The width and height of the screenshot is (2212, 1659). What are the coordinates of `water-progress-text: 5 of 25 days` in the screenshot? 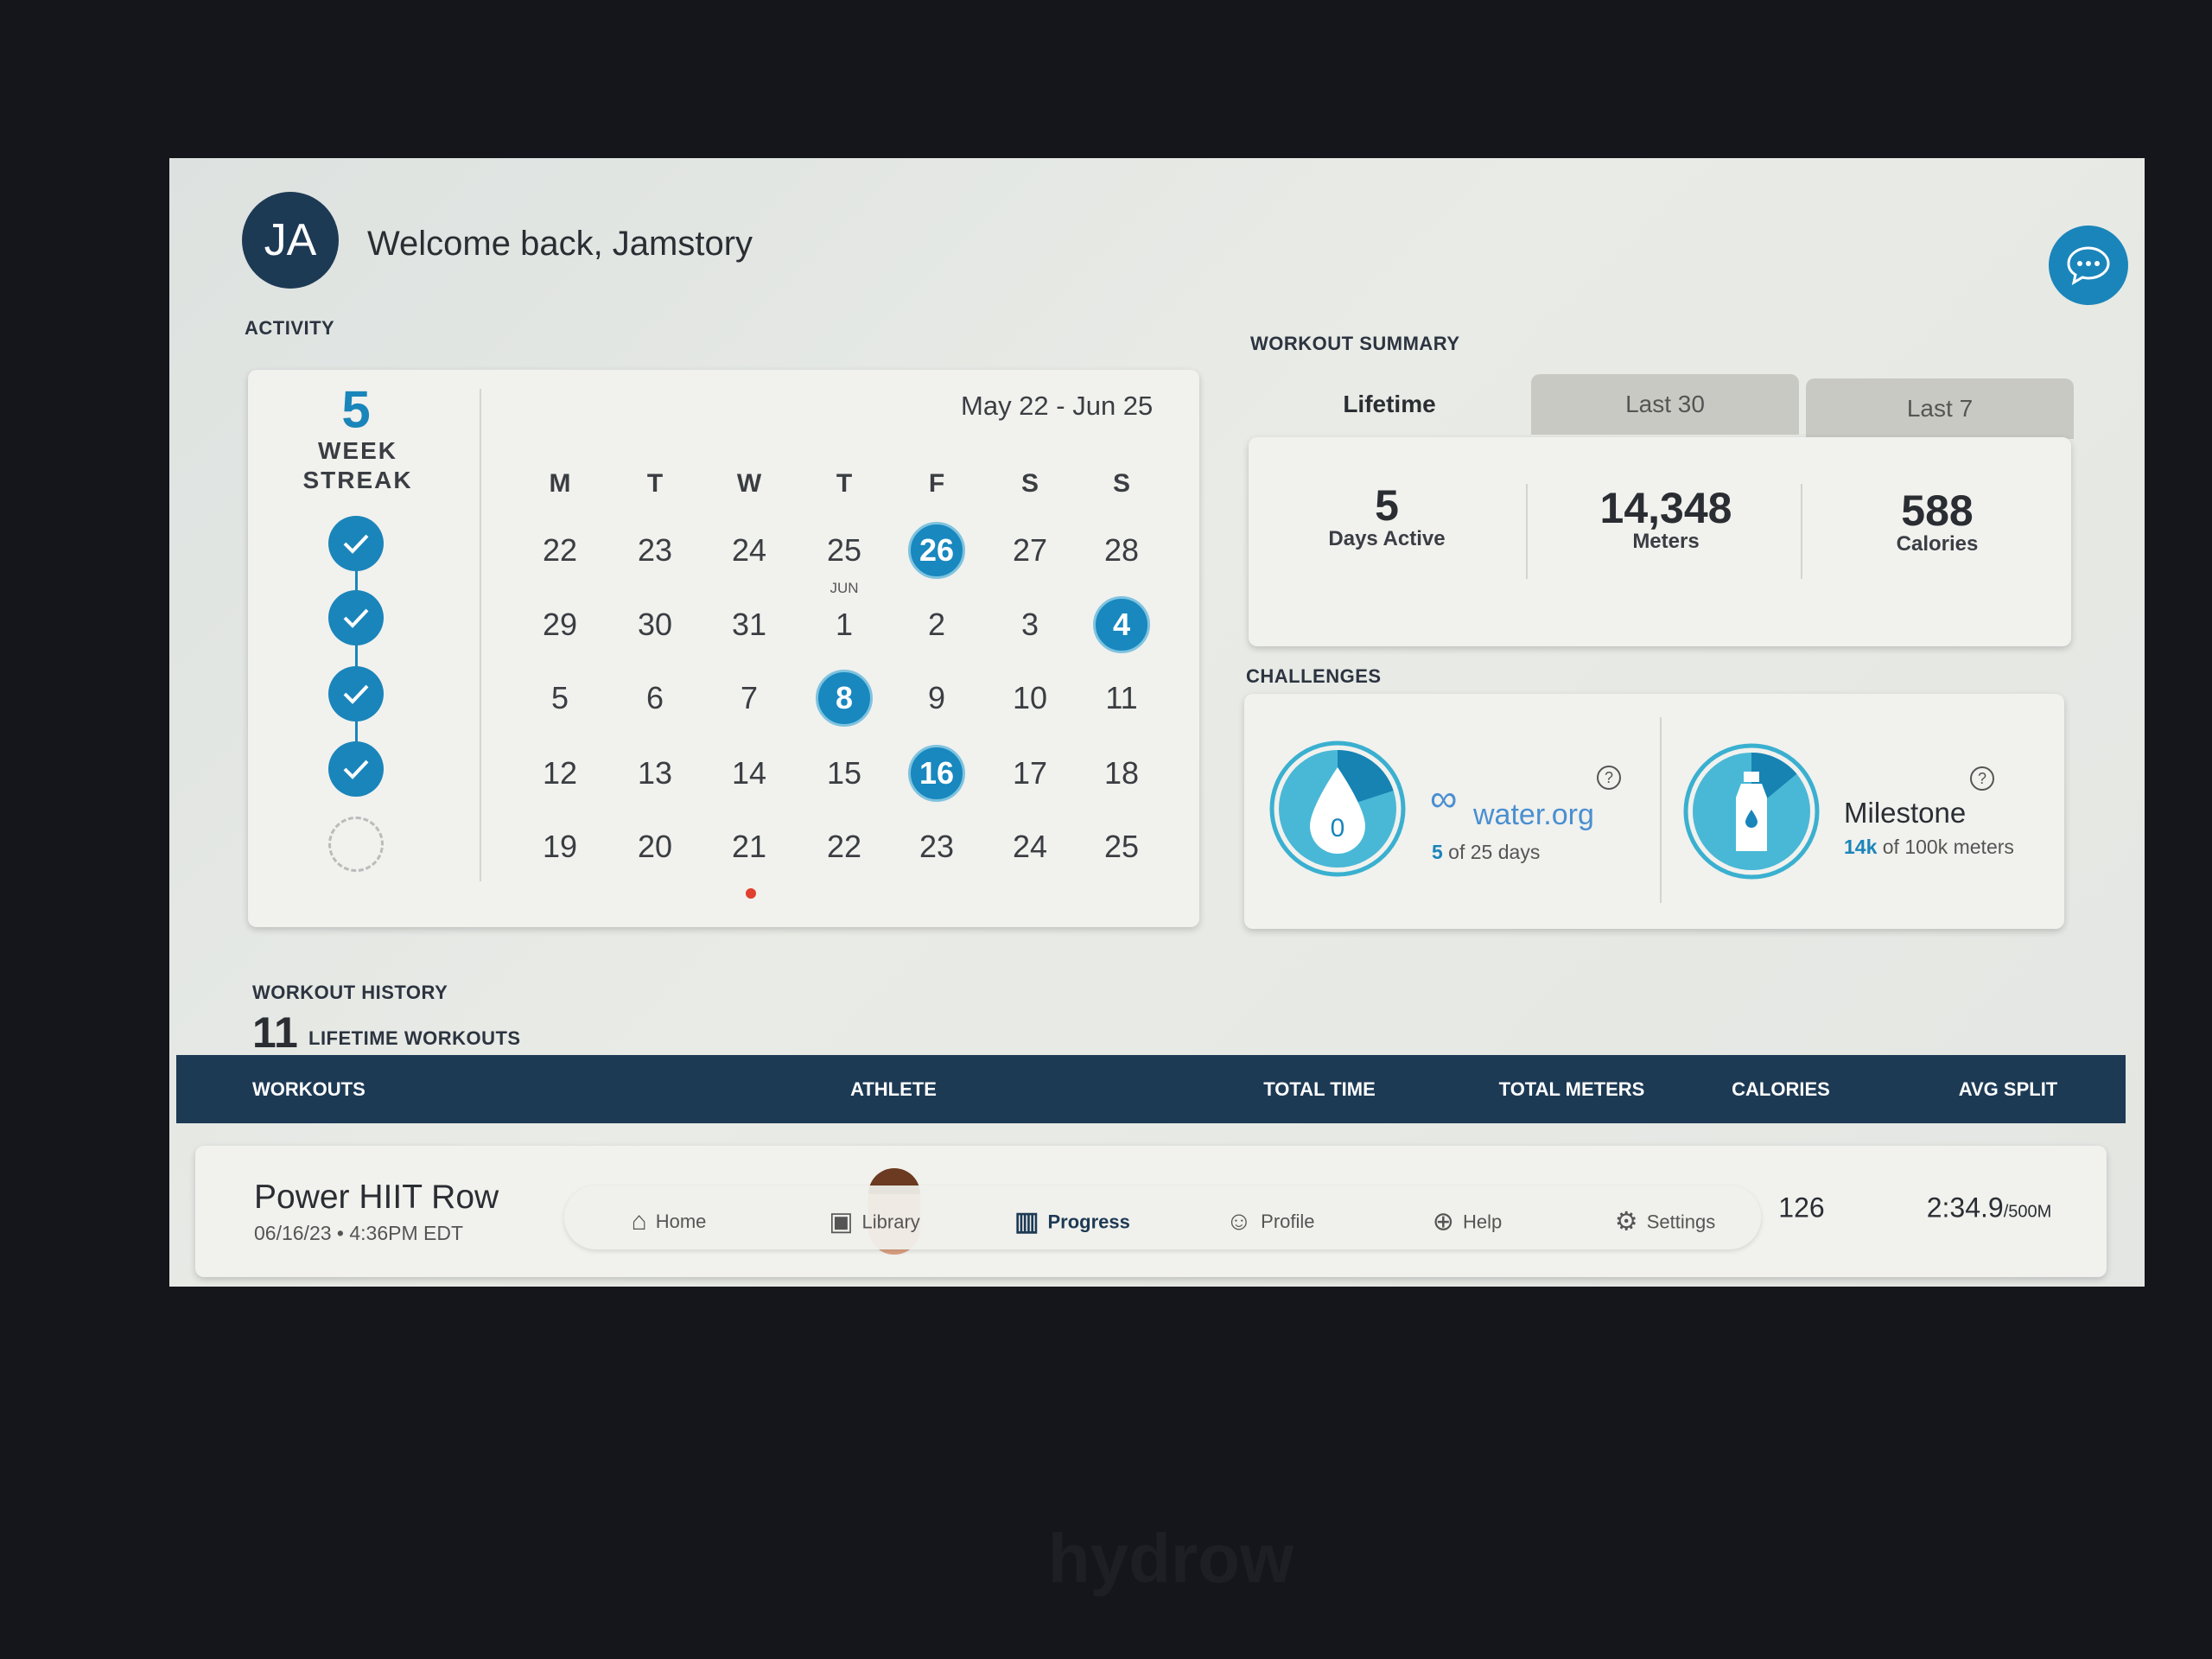 It's located at (1486, 852).